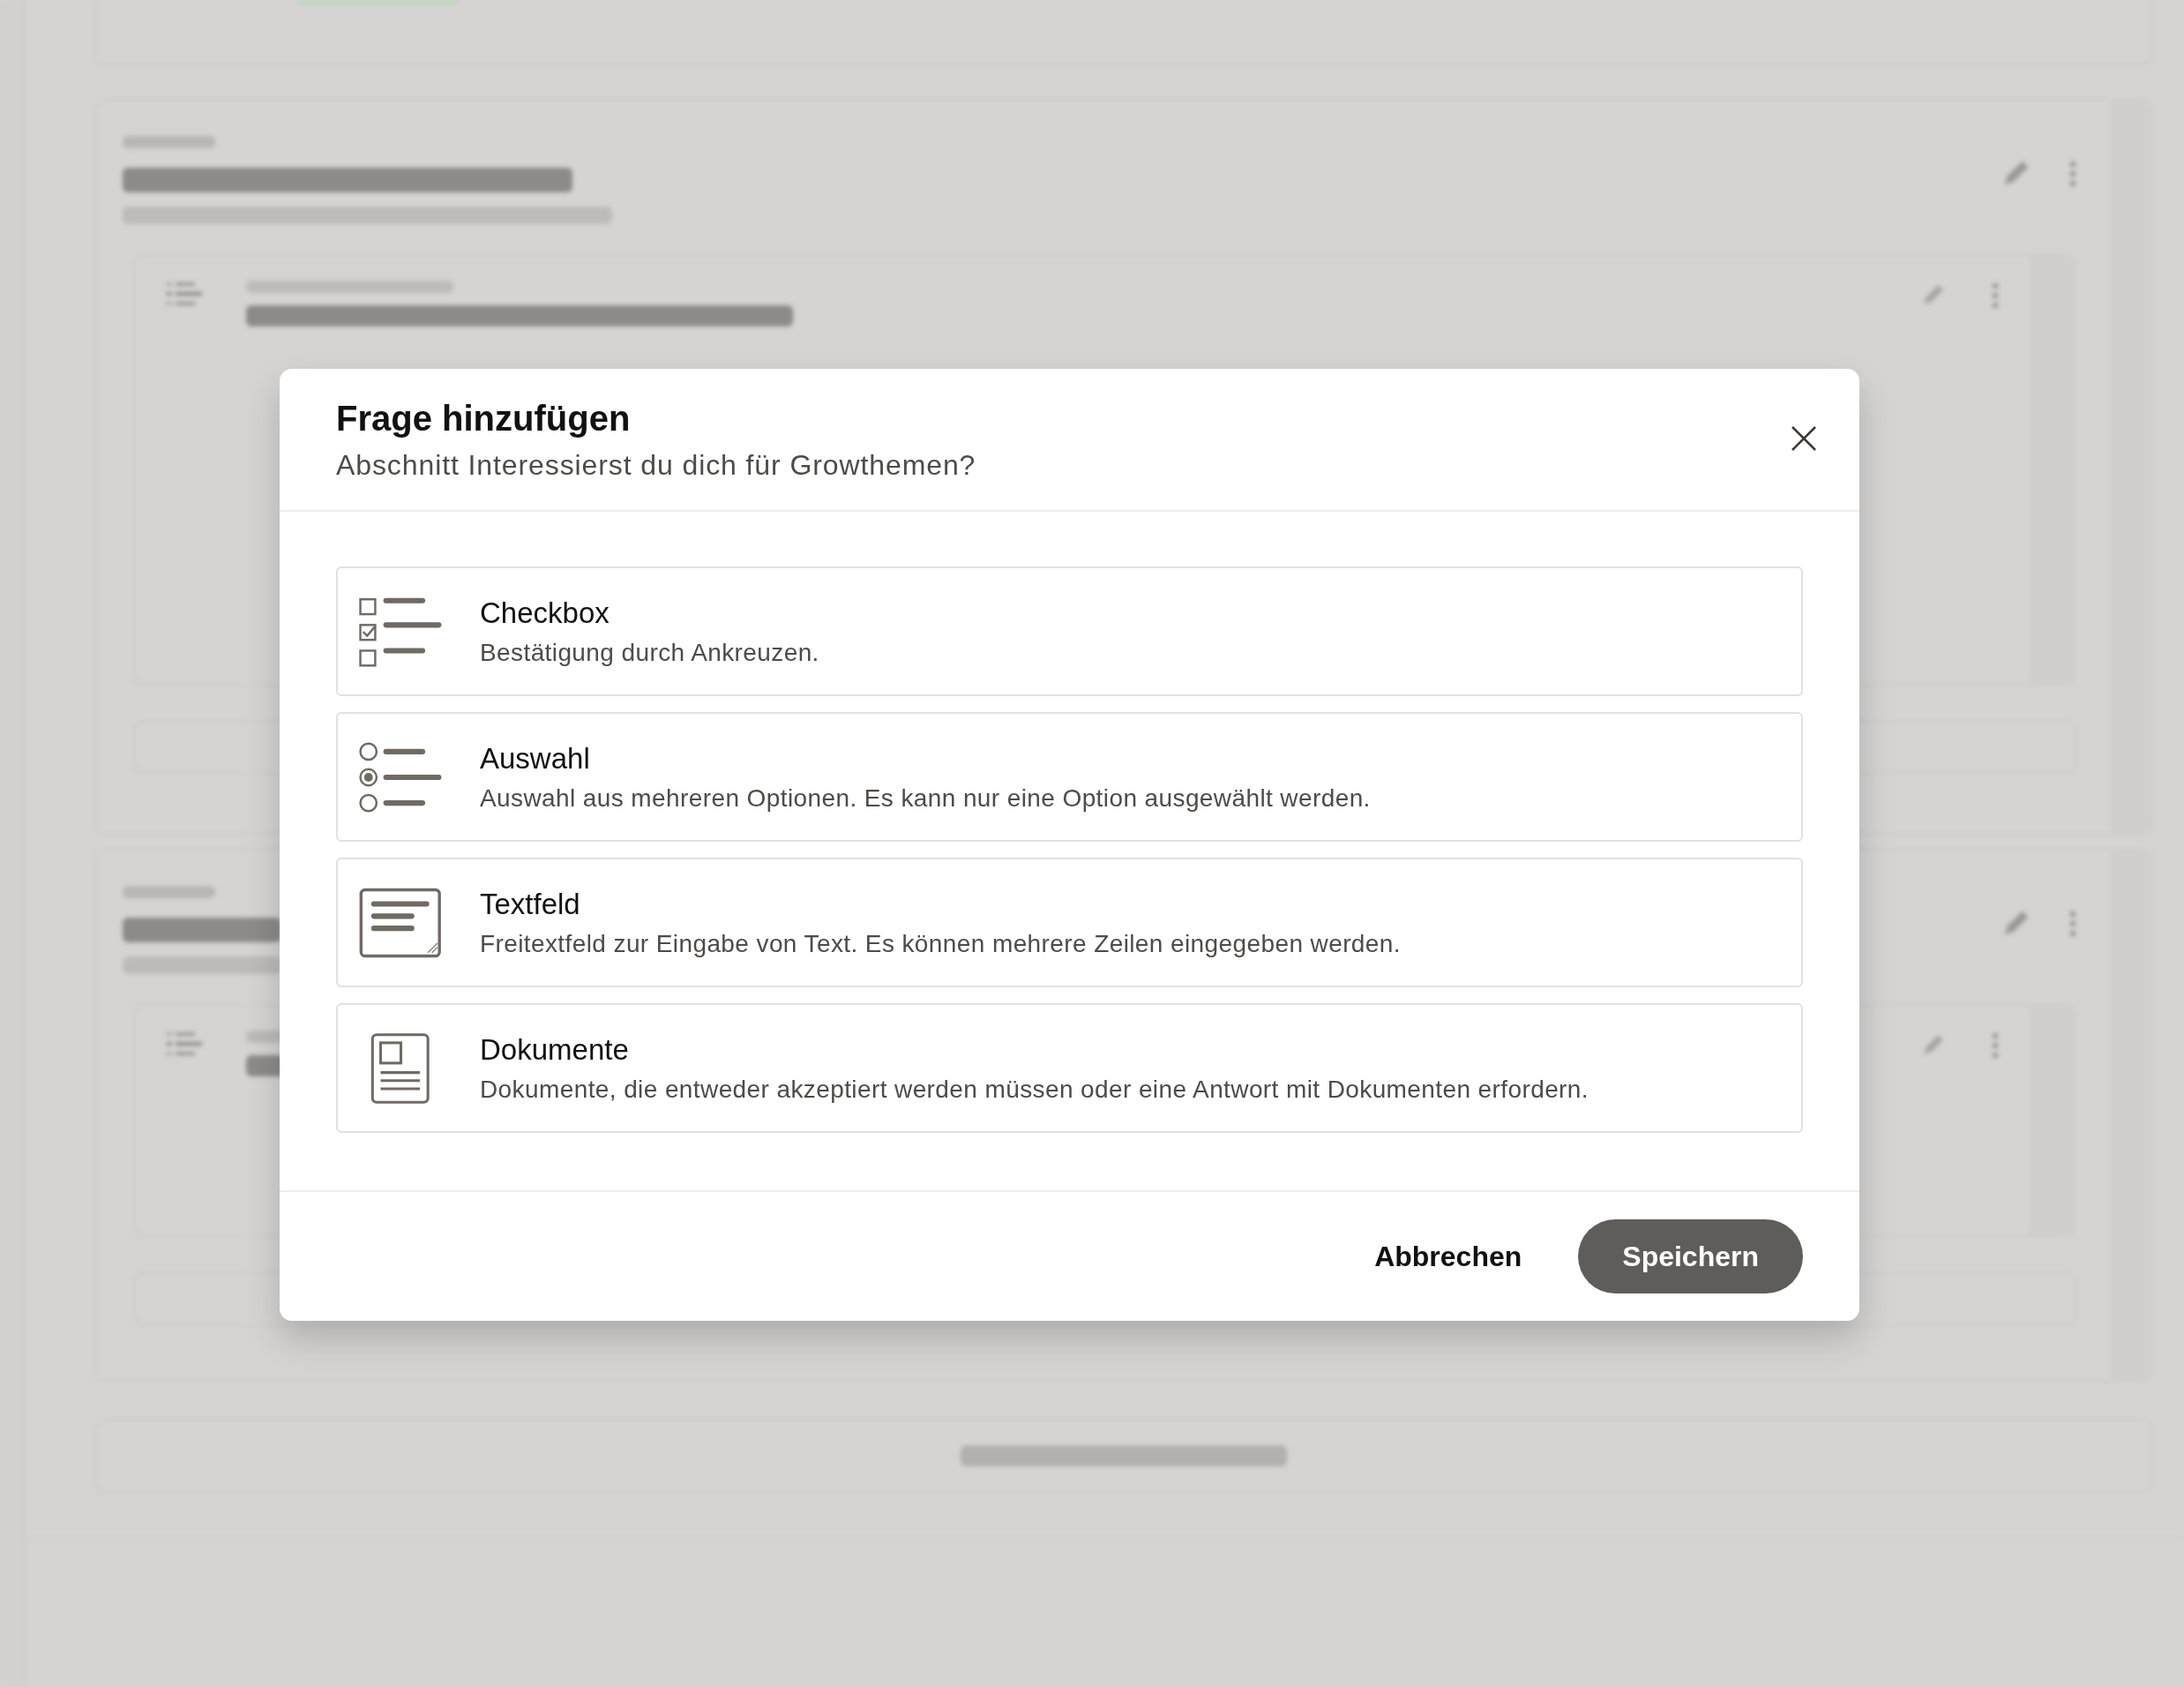 Image resolution: width=2184 pixels, height=1687 pixels. I want to click on dialog-title: Frage hinzufügen, so click(484, 419).